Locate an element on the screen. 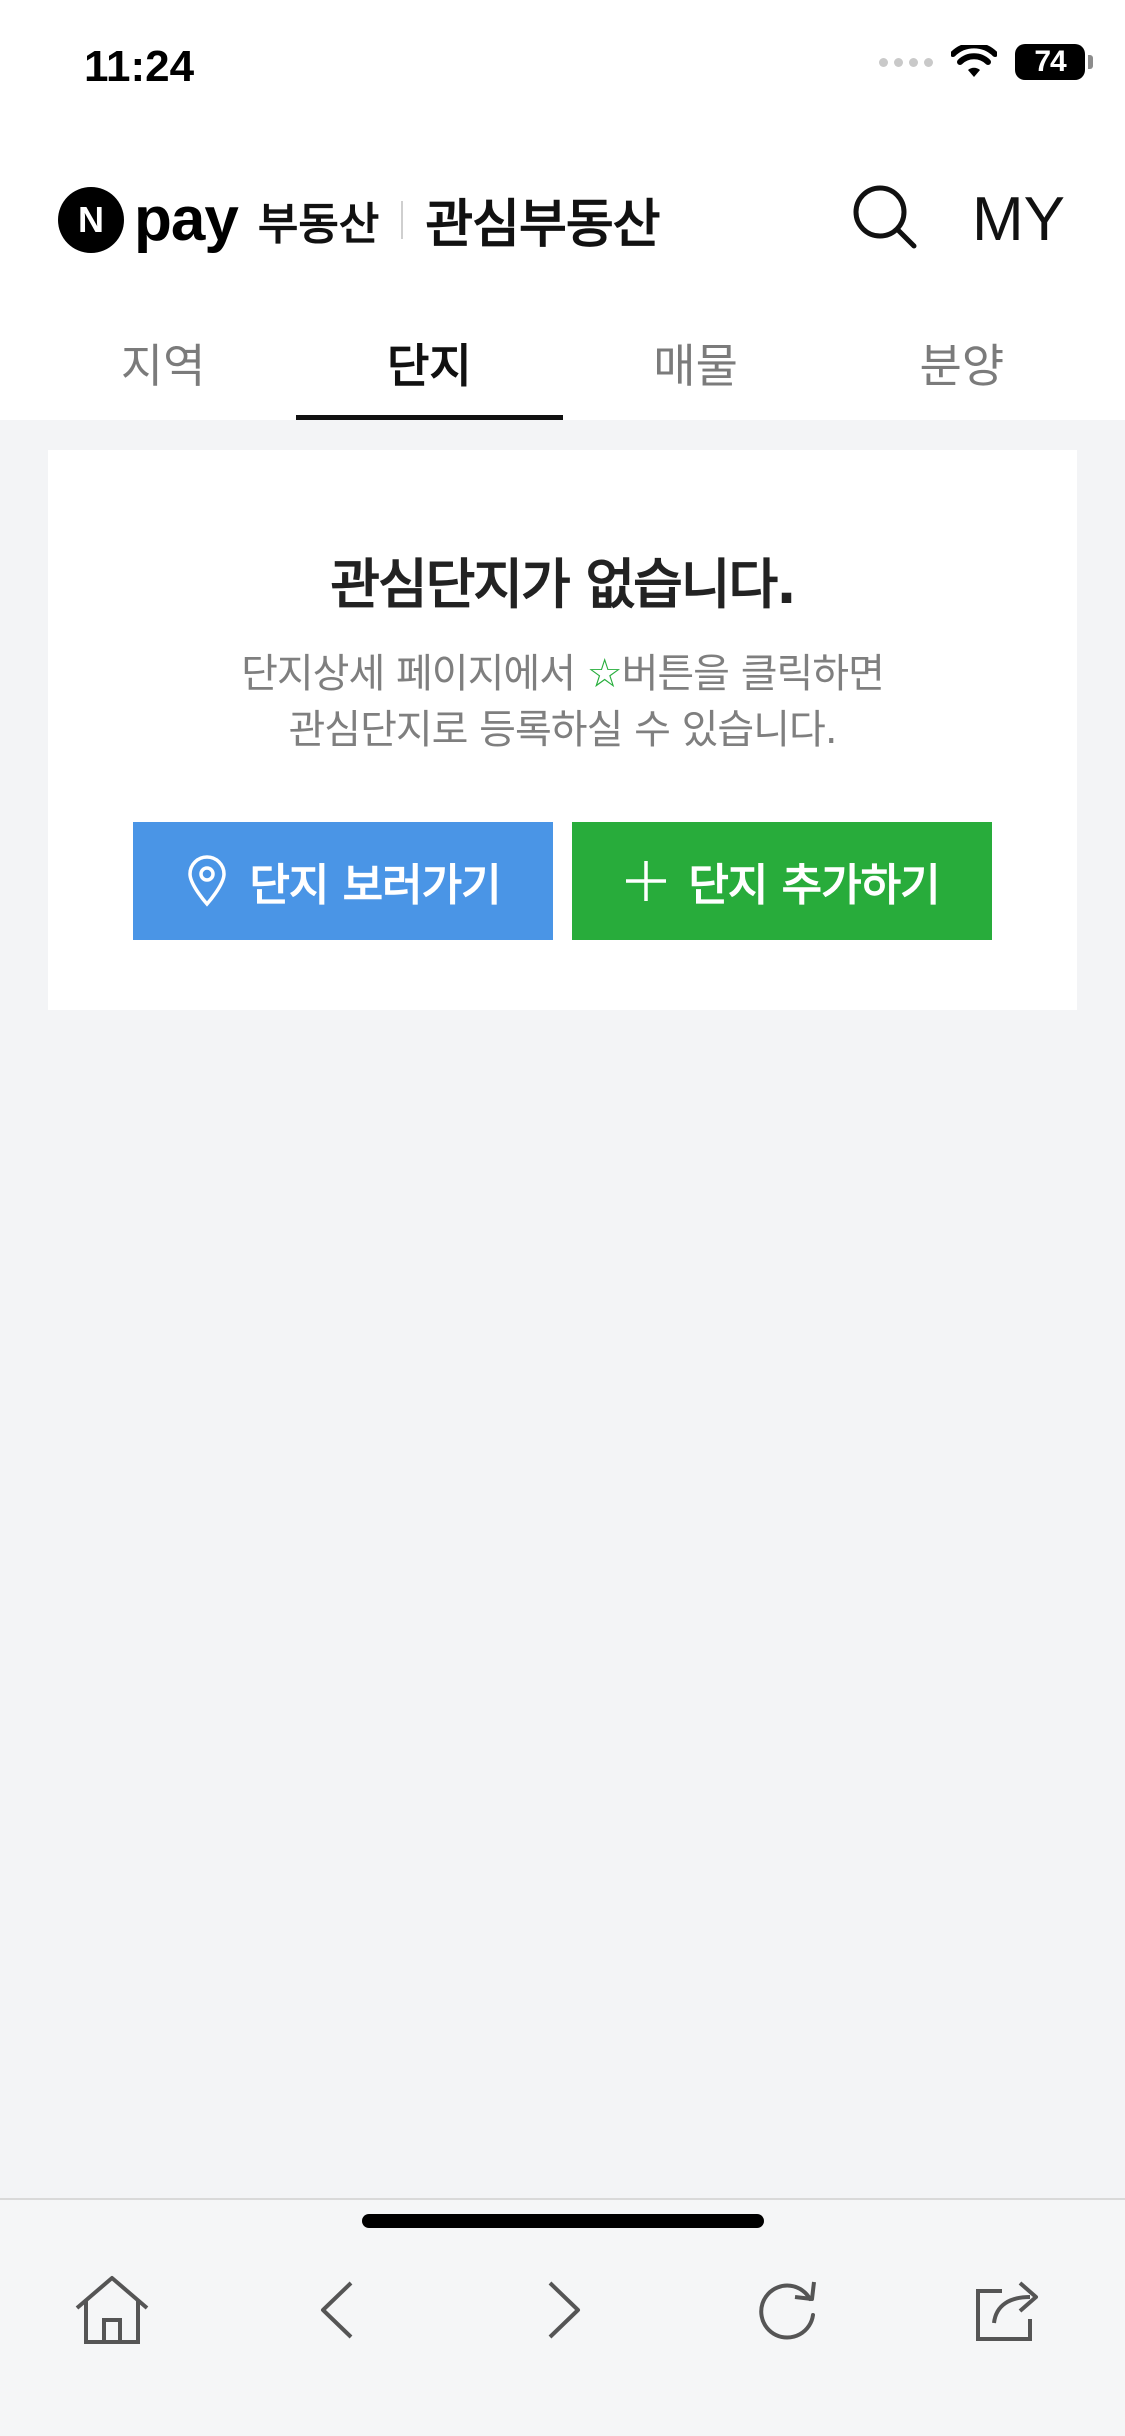 The width and height of the screenshot is (1125, 2436). brand: N pay 부동산 관심부동산 is located at coordinates (359, 219).